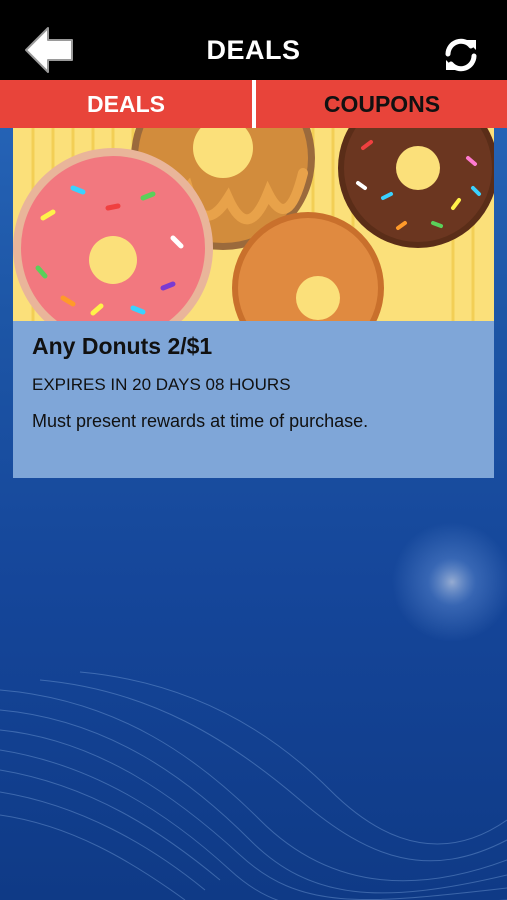 Image resolution: width=507 pixels, height=900 pixels. I want to click on tab-divider, so click(254, 104).